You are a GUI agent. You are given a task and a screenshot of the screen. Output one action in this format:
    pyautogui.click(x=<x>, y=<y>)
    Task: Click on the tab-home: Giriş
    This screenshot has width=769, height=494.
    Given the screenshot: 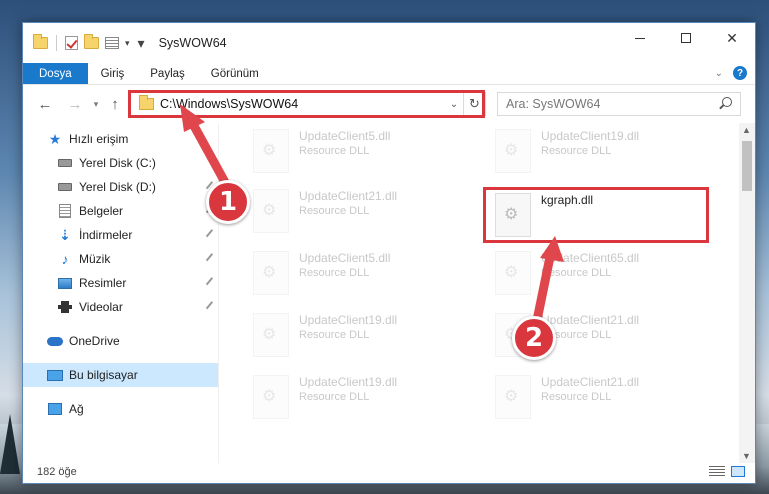 What is the action you would take?
    pyautogui.click(x=113, y=73)
    